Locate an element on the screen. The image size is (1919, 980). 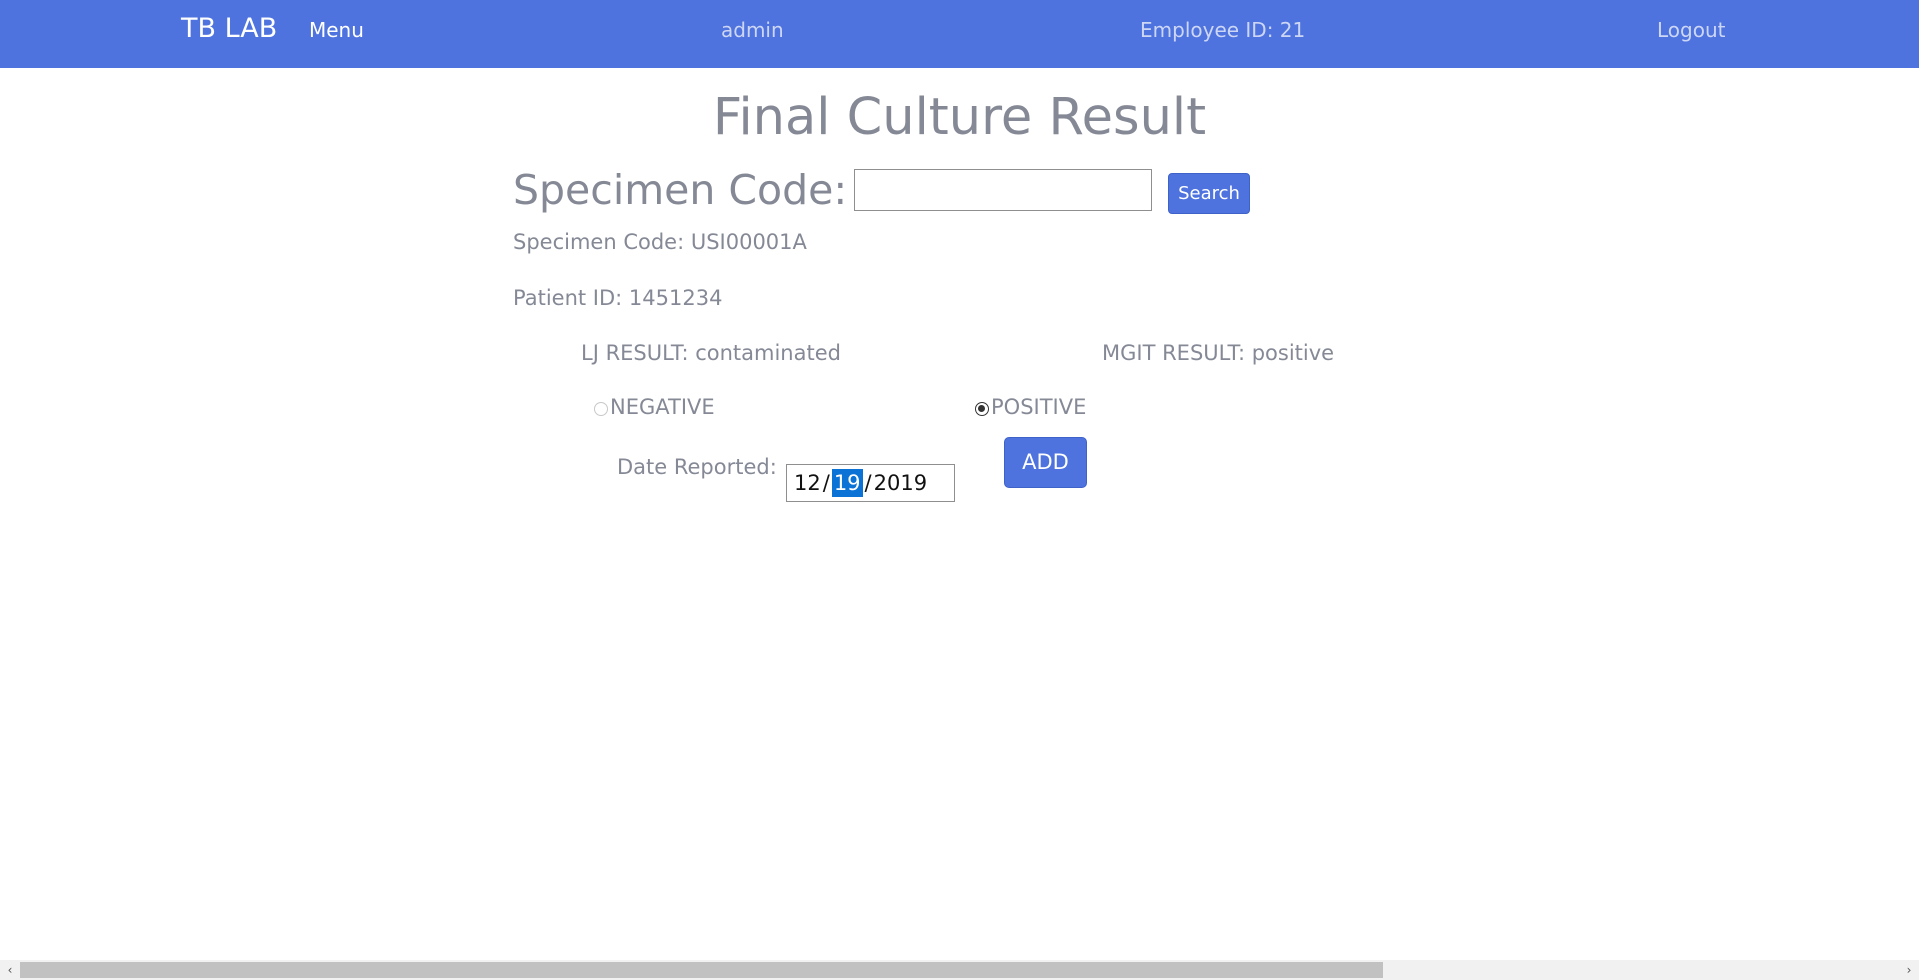
brand-logo: TB LAB is located at coordinates (229, 29).